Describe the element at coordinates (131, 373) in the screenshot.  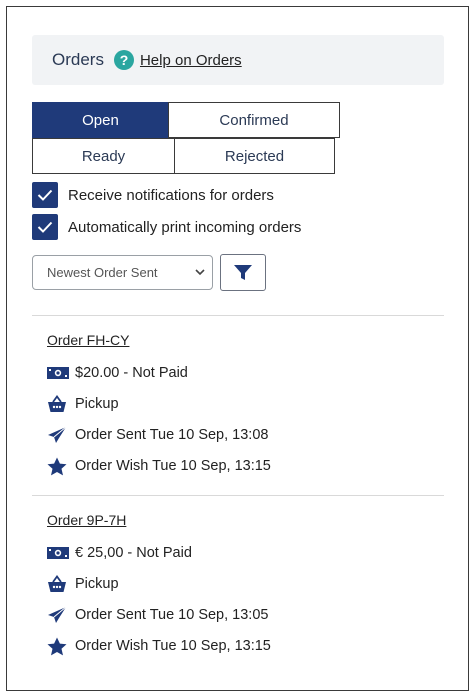
I see `order-payment-text: $20.00 - Not Paid` at that location.